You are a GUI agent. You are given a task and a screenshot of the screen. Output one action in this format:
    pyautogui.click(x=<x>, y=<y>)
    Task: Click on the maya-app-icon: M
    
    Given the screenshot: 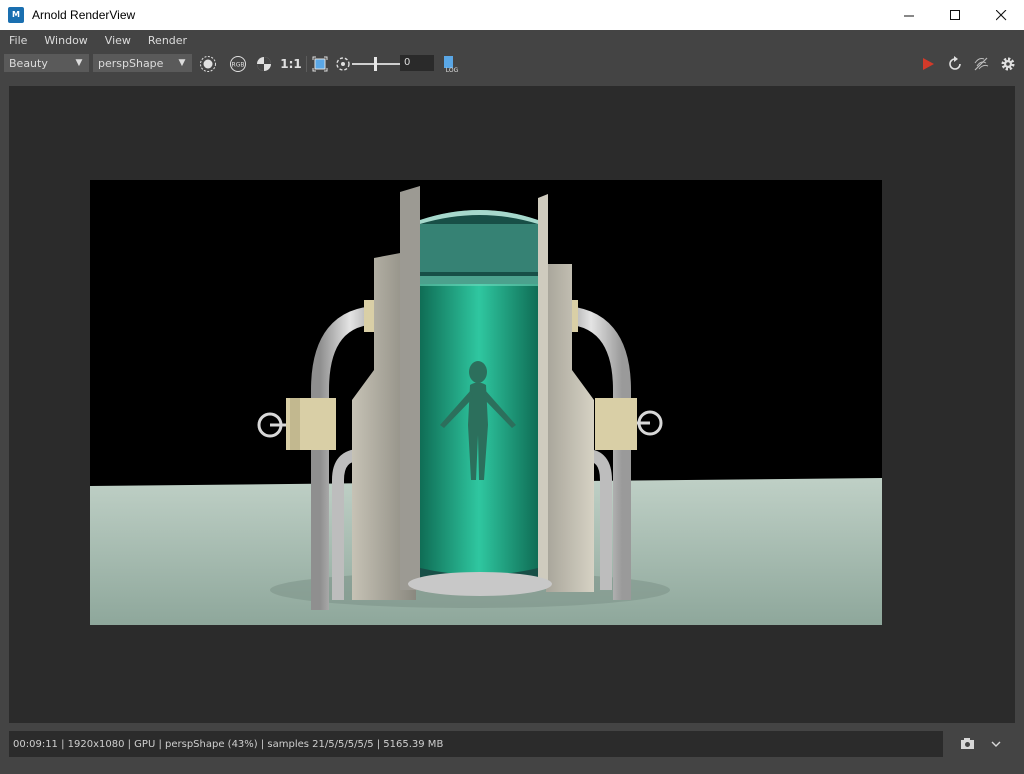 What is the action you would take?
    pyautogui.click(x=16, y=15)
    